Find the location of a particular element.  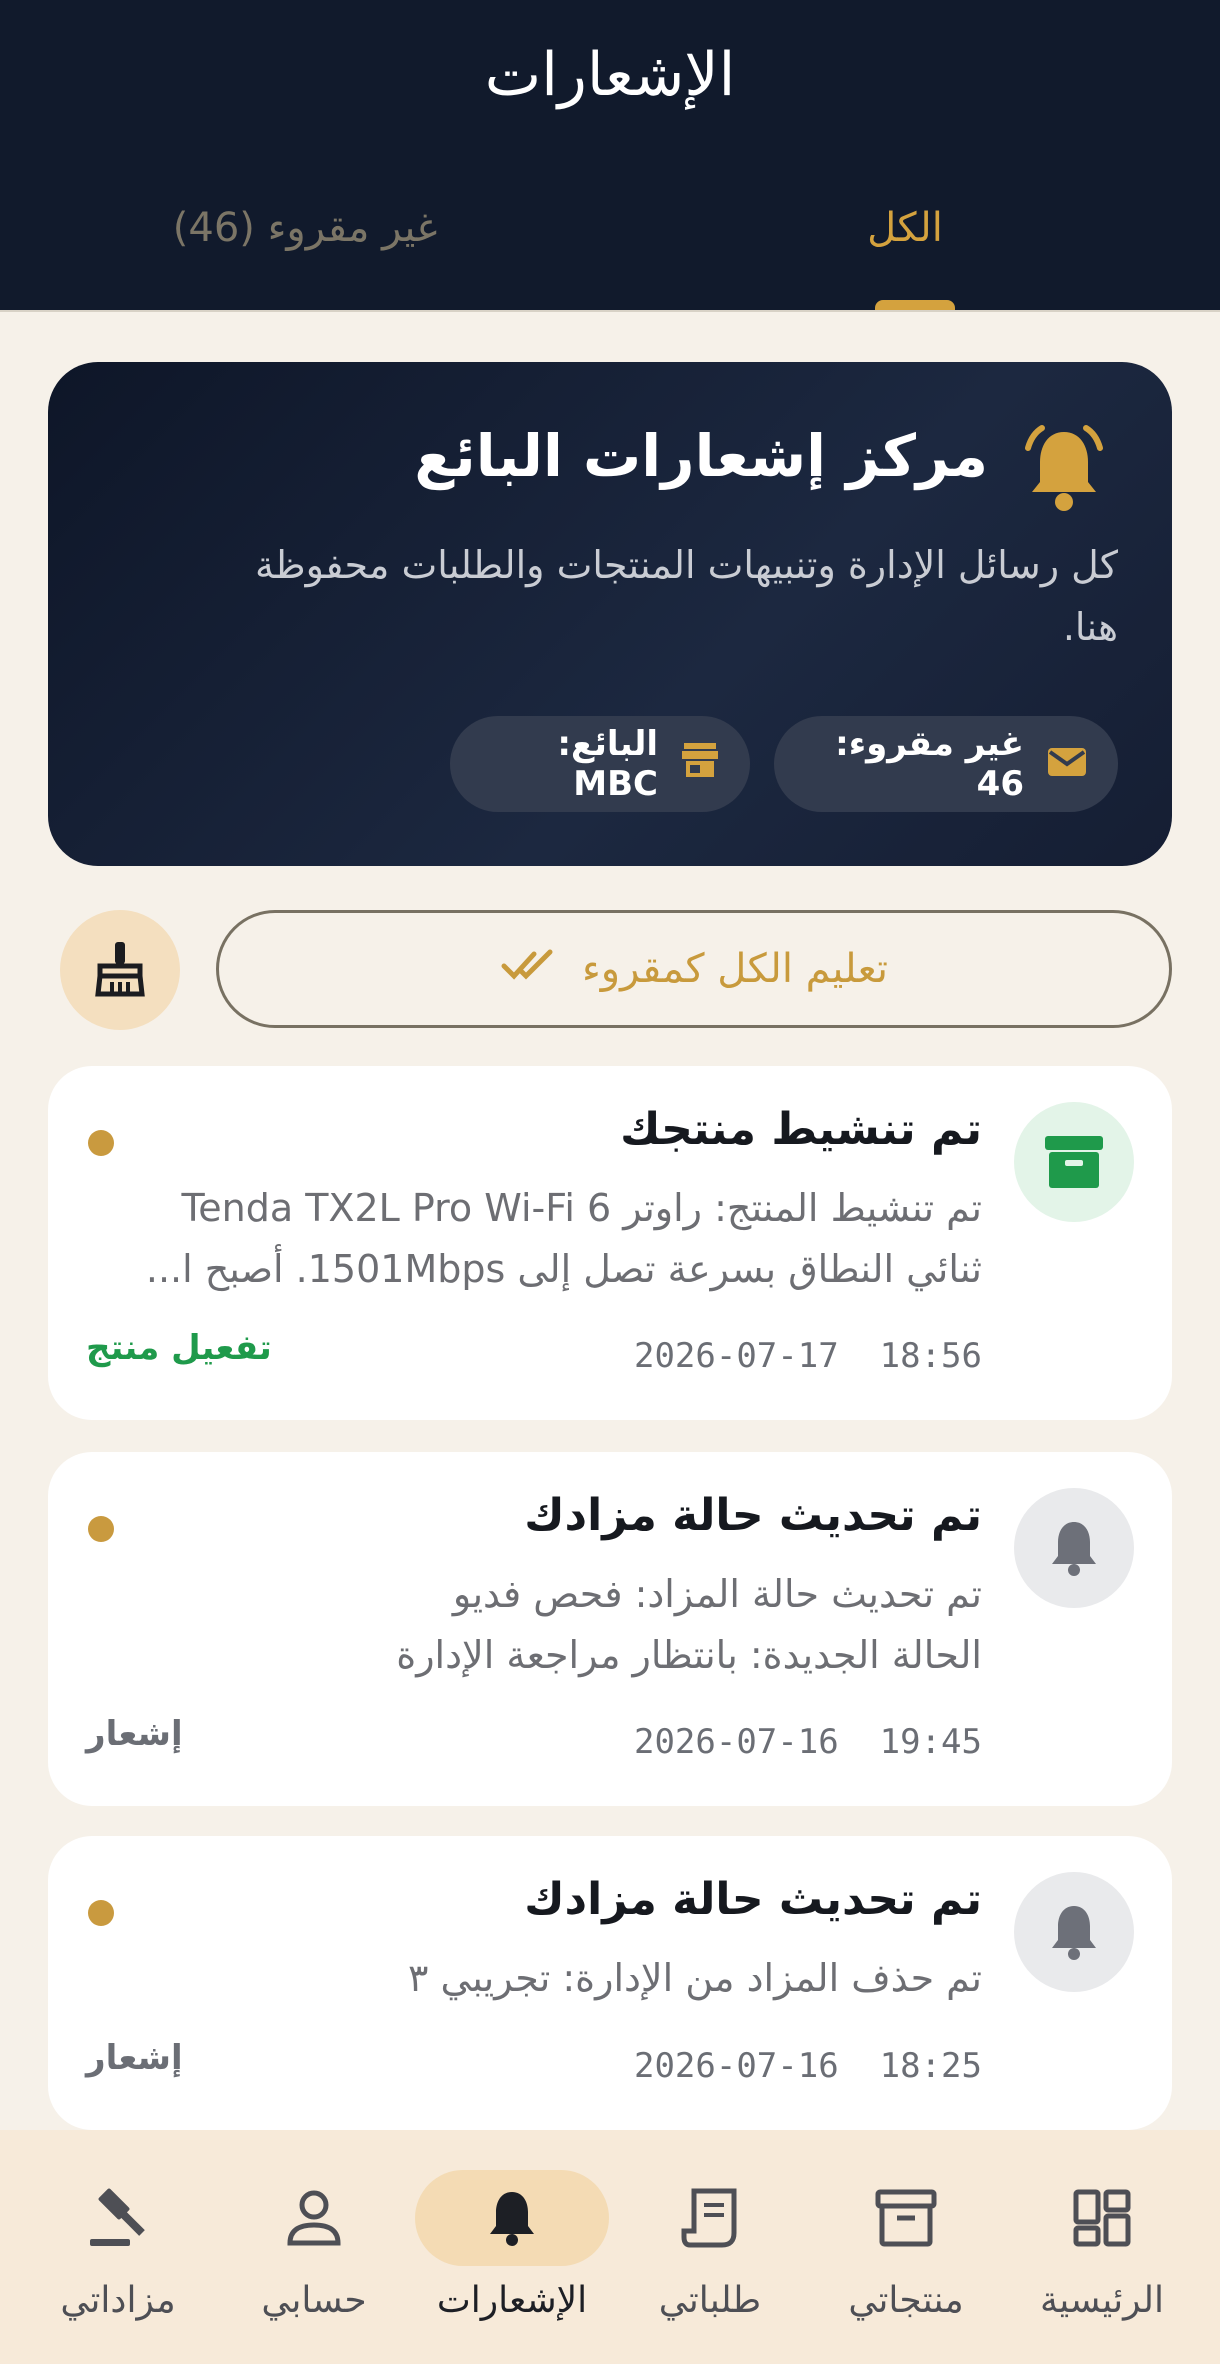

nav-label: الإشعارات is located at coordinates (512, 2300).